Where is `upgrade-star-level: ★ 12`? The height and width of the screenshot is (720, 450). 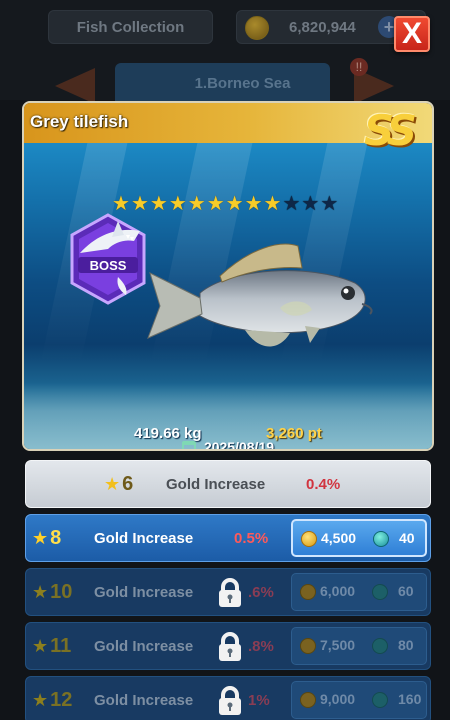
upgrade-star-level: ★ 12 is located at coordinates (52, 700).